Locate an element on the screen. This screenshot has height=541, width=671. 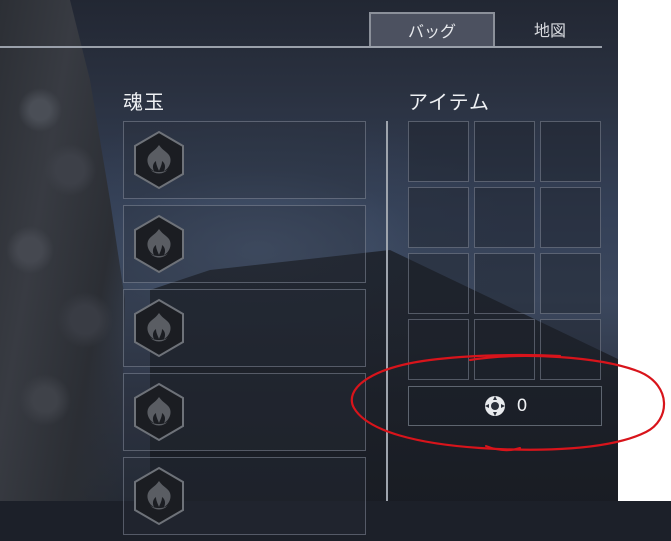
currency-counter: 0 is located at coordinates (505, 406).